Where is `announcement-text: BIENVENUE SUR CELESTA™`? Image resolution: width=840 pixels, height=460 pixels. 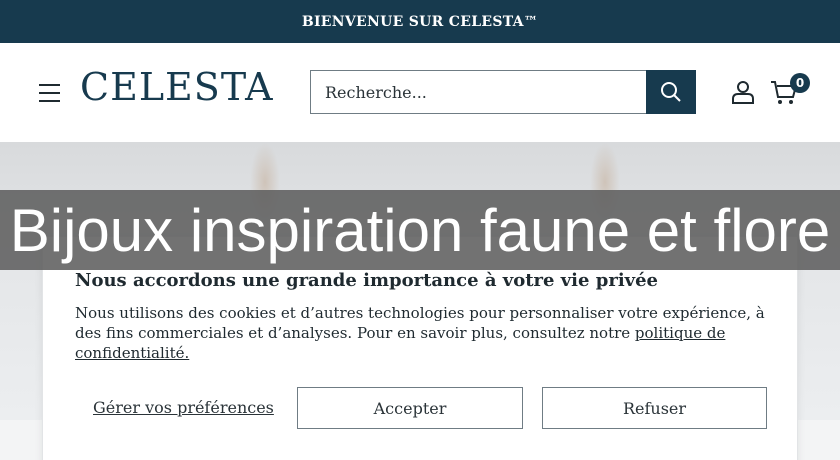 announcement-text: BIENVENUE SUR CELESTA™ is located at coordinates (420, 21).